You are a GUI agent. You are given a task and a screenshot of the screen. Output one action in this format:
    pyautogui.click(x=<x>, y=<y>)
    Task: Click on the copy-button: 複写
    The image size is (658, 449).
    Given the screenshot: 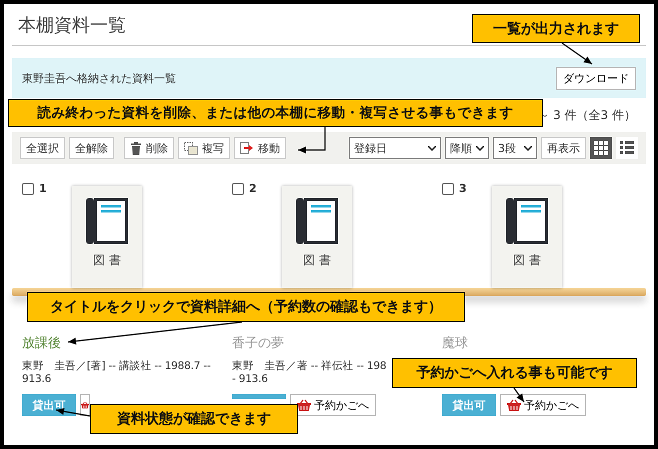 What is the action you would take?
    pyautogui.click(x=204, y=148)
    